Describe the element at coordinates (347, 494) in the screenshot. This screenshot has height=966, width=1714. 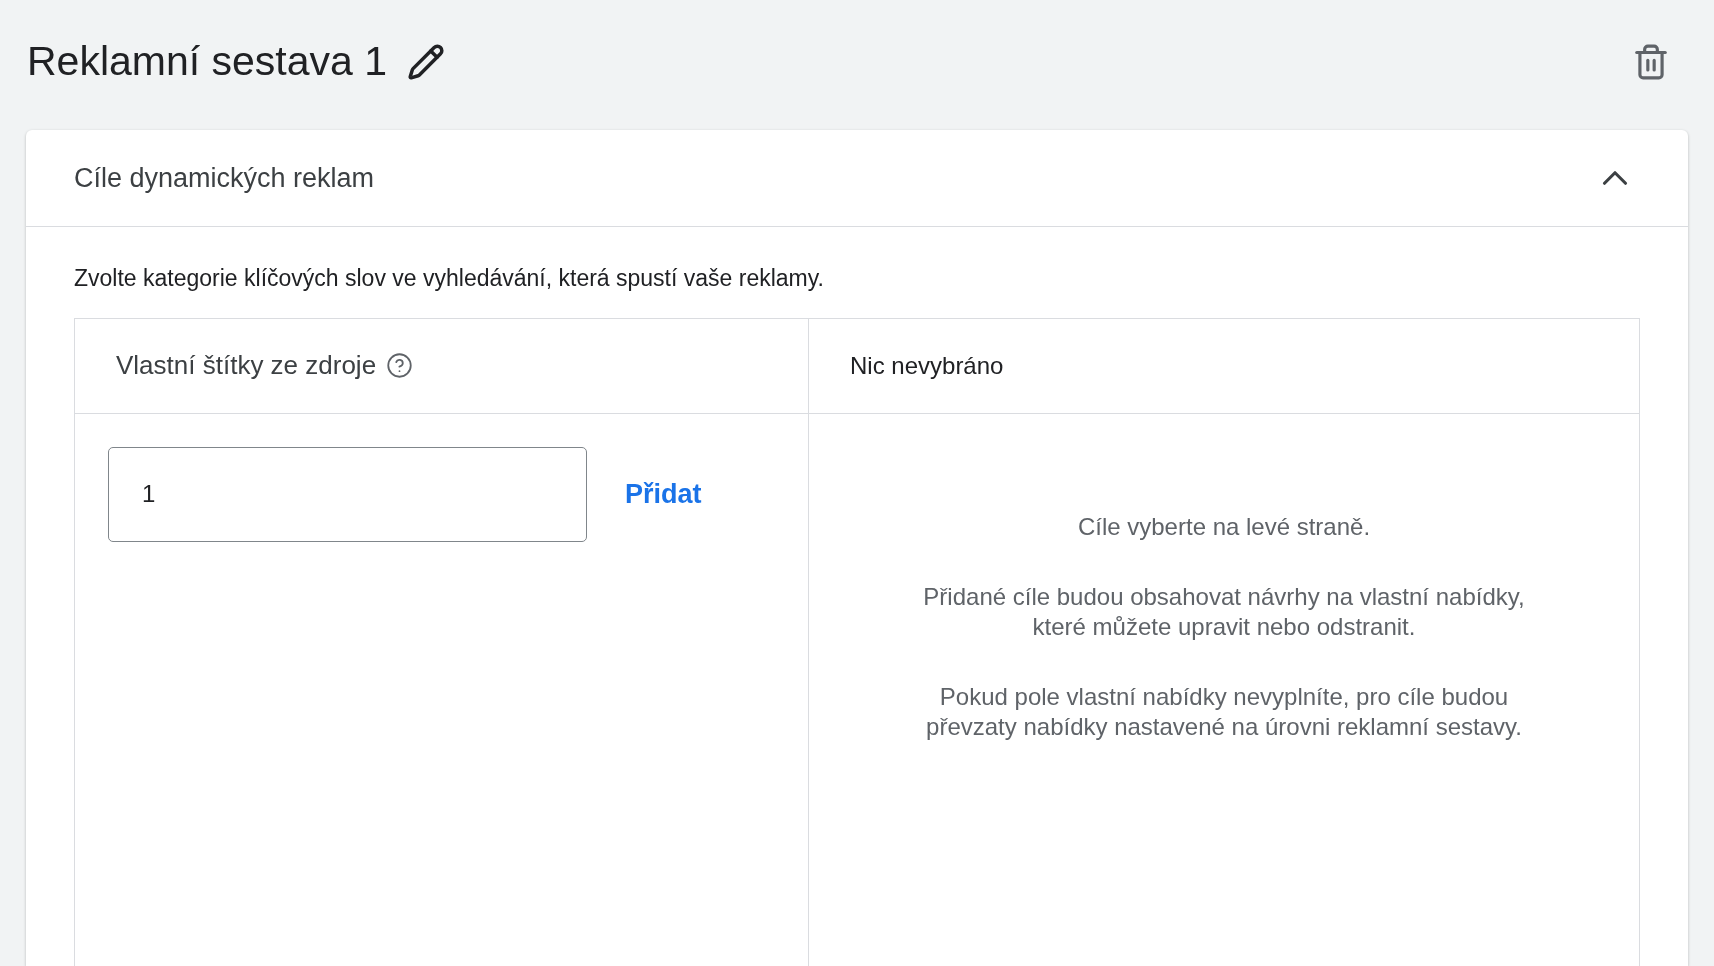
I see `input-field: 1` at that location.